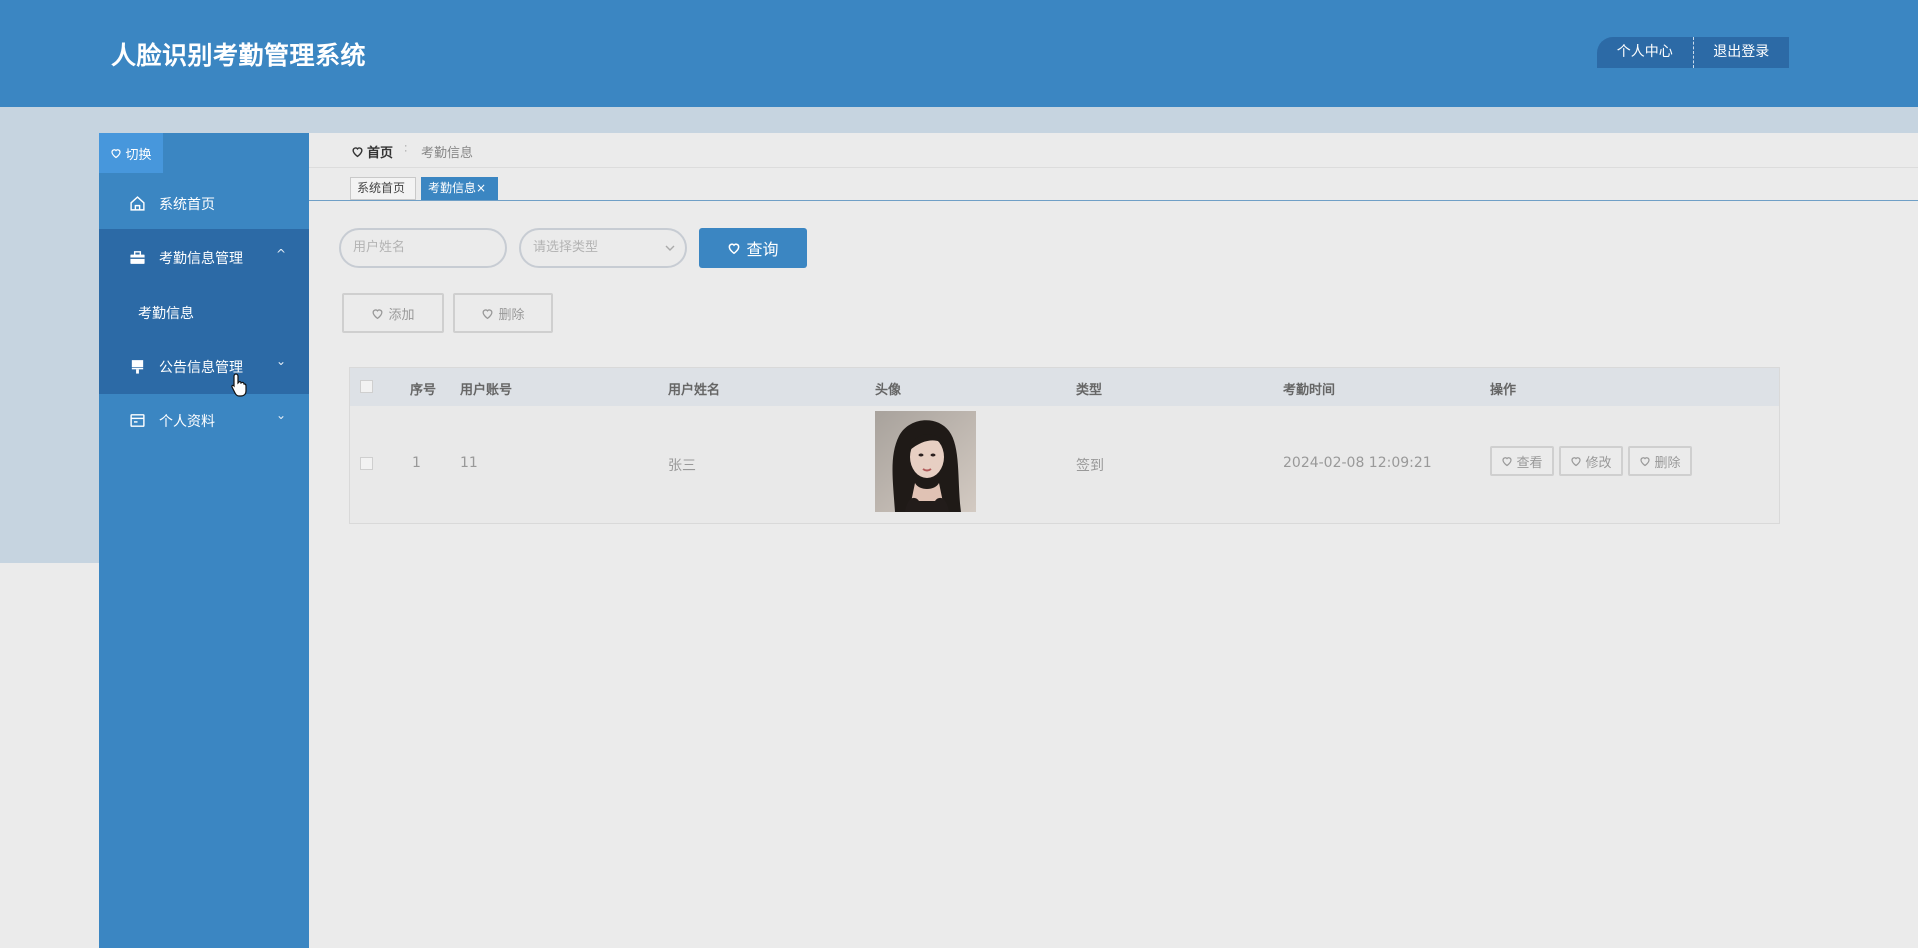 This screenshot has height=948, width=1918. What do you see at coordinates (281, 254) in the screenshot?
I see `chevron-up-icon: ^` at bounding box center [281, 254].